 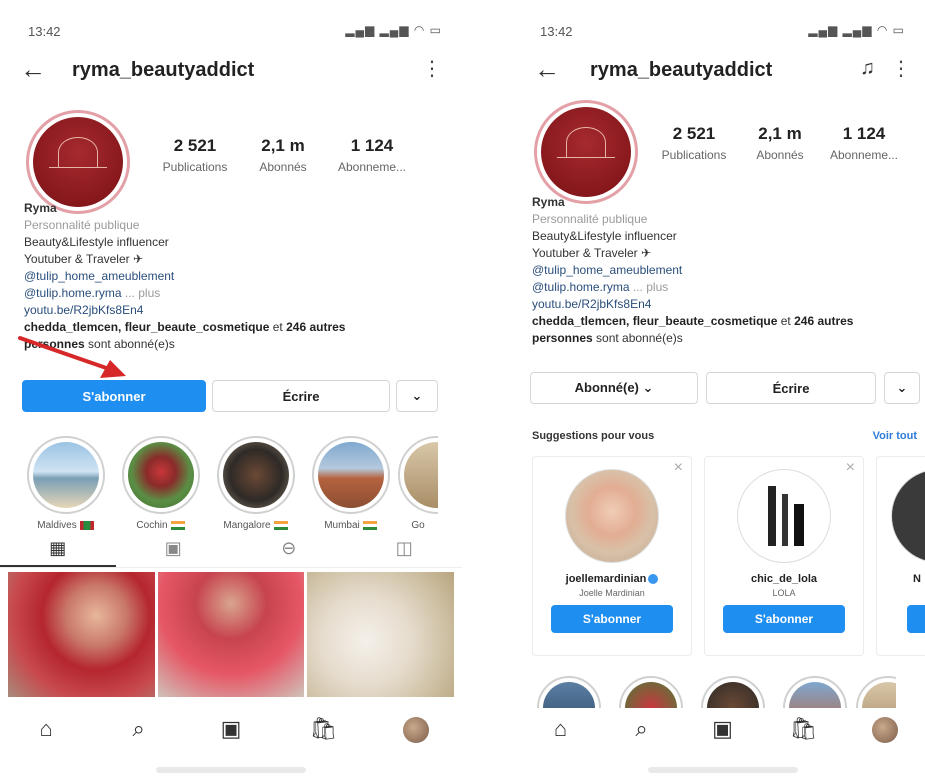 I want to click on suggestion-name: LOLA, so click(x=784, y=593).